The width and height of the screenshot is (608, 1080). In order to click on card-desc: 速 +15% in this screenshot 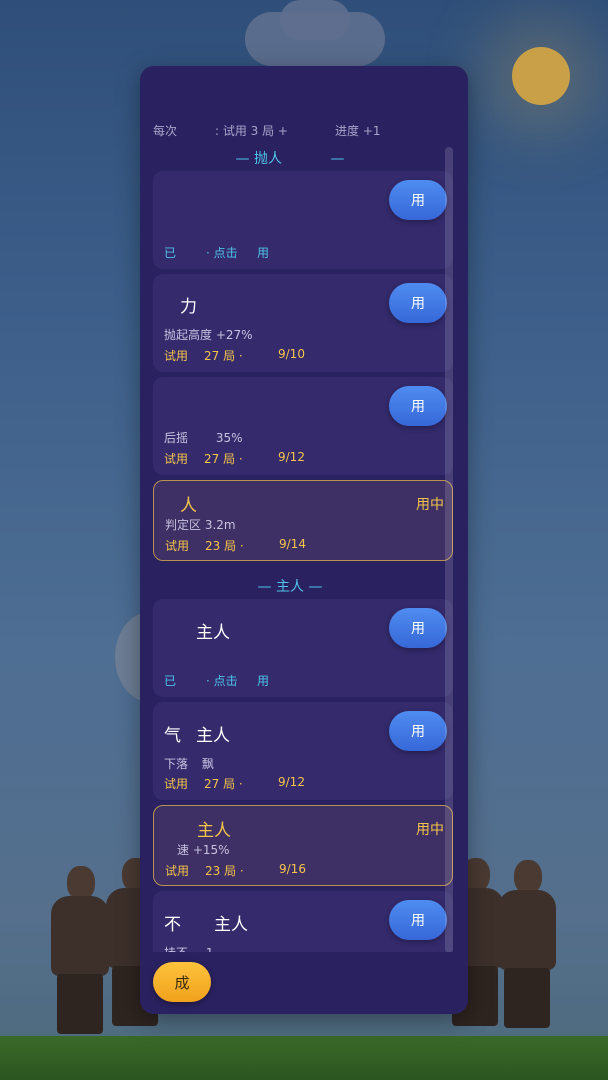, I will do `click(203, 850)`.